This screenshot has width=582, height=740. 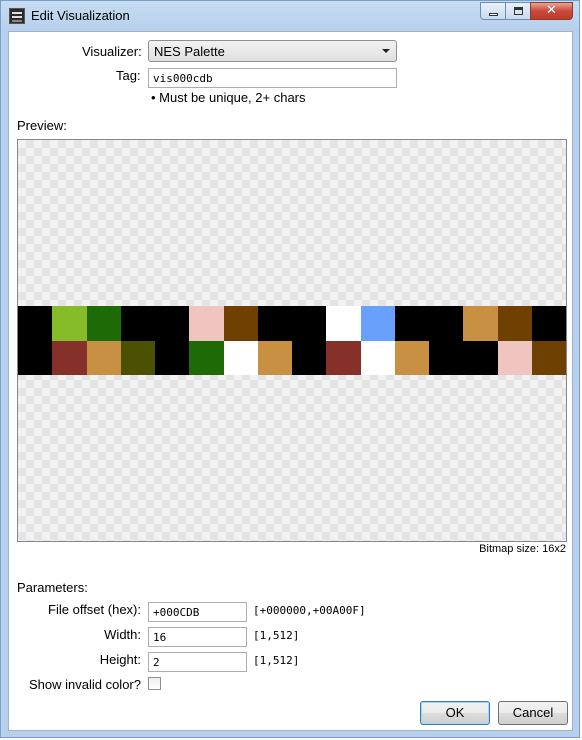 I want to click on width-label: Width:, so click(x=122, y=634).